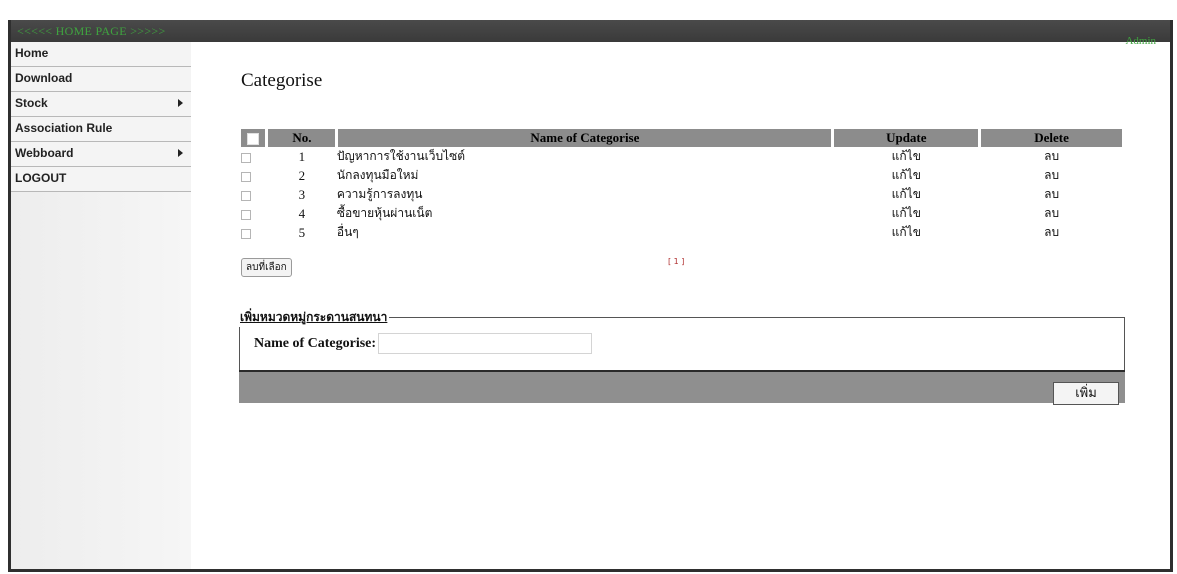 The height and width of the screenshot is (574, 1177). What do you see at coordinates (266, 267) in the screenshot?
I see `delete-selected-button: ลบที่เลือก` at bounding box center [266, 267].